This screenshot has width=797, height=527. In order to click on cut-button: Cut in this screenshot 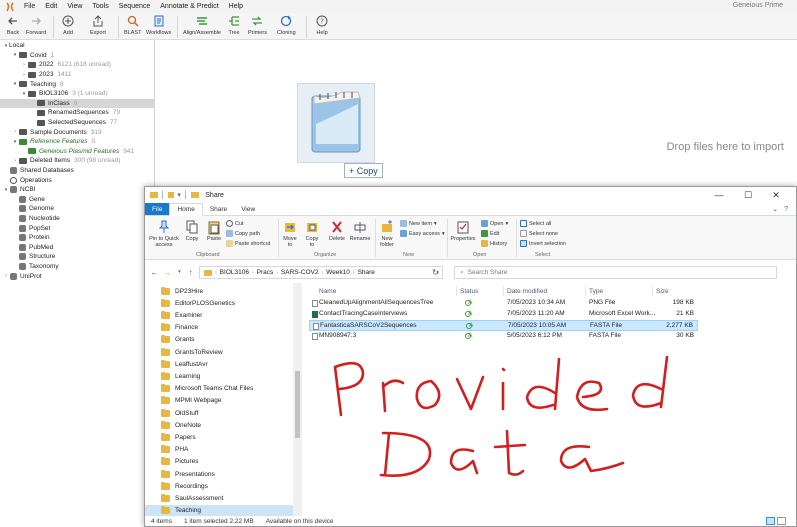, I will do `click(235, 223)`.